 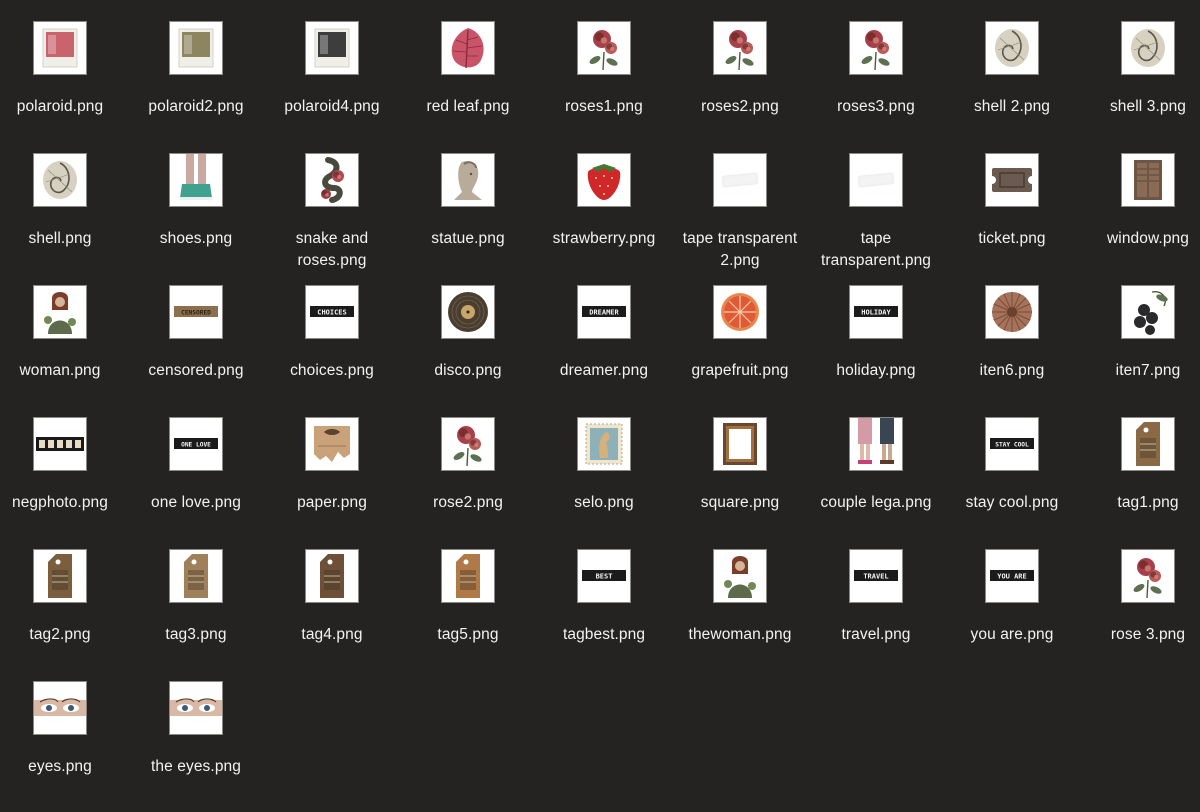 What do you see at coordinates (740, 502) in the screenshot?
I see `file-name-label: square.png` at bounding box center [740, 502].